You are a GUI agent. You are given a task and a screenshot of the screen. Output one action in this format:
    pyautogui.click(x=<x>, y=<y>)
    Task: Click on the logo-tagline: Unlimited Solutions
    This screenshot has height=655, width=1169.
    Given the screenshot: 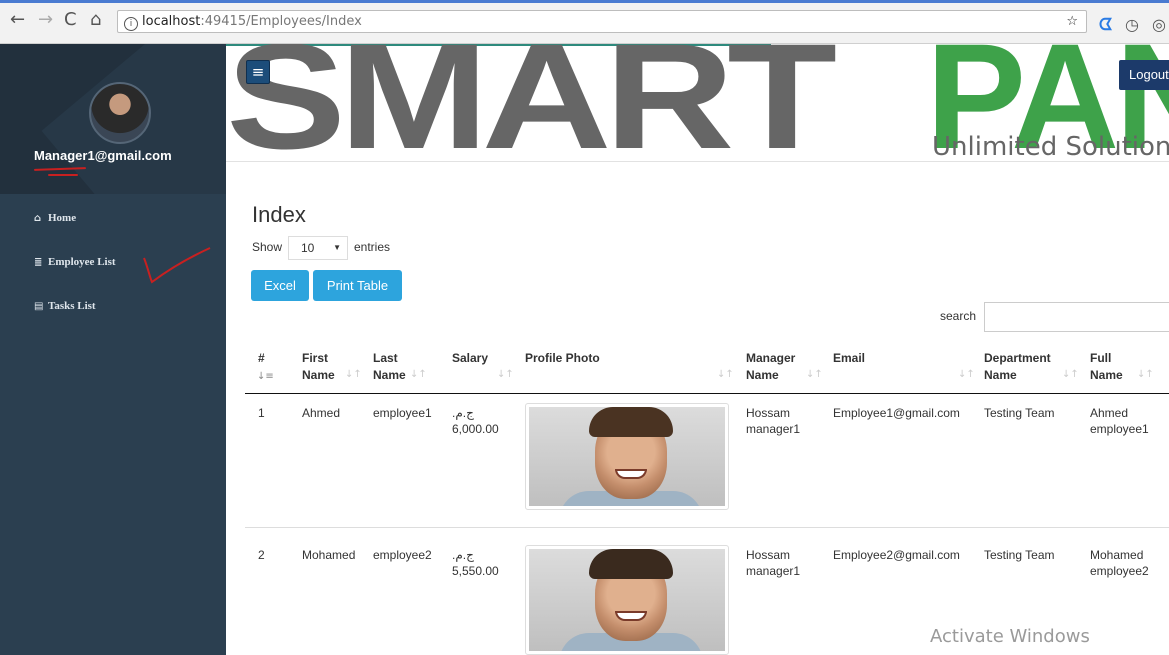 What is the action you would take?
    pyautogui.click(x=1050, y=147)
    